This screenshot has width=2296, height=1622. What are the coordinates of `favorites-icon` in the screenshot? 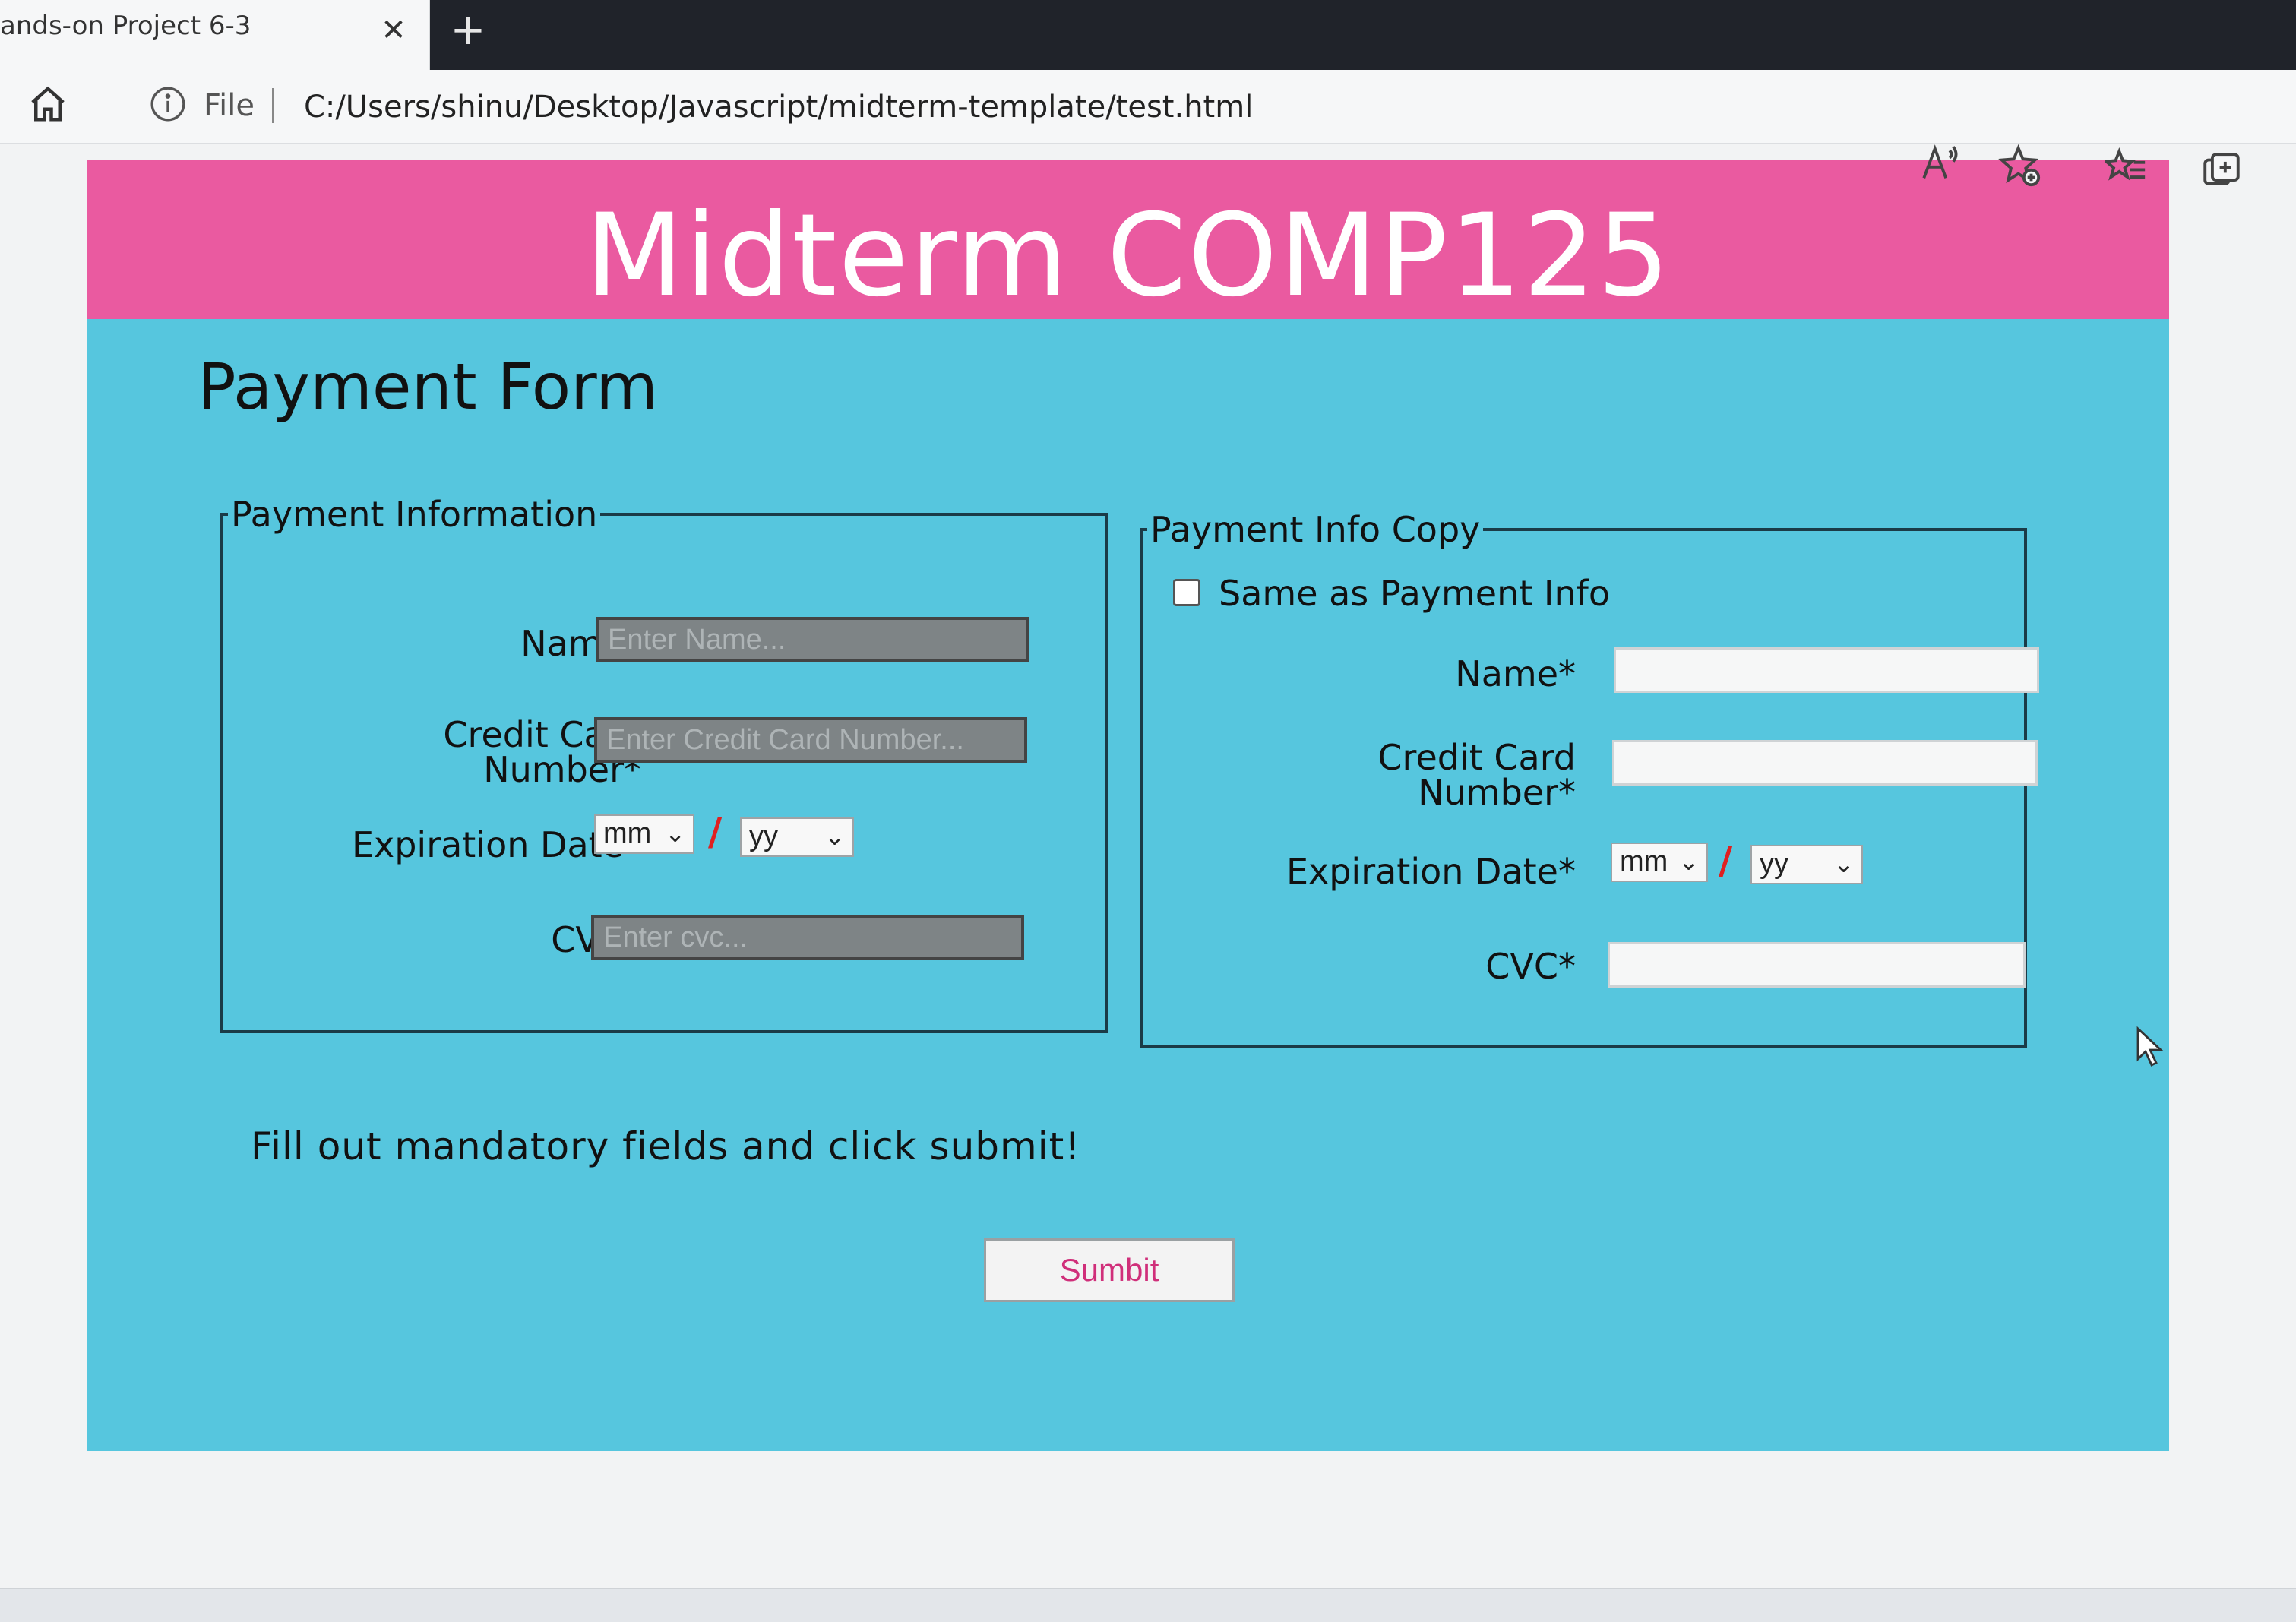 It's located at (2127, 168).